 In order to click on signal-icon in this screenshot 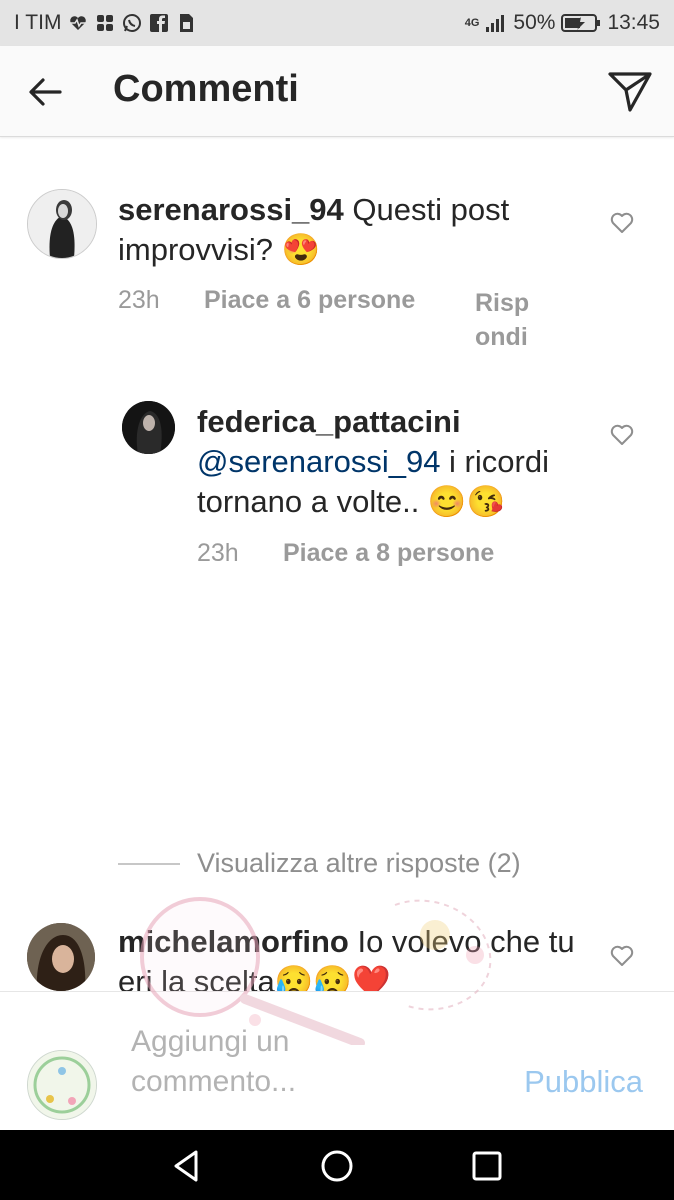, I will do `click(495, 23)`.